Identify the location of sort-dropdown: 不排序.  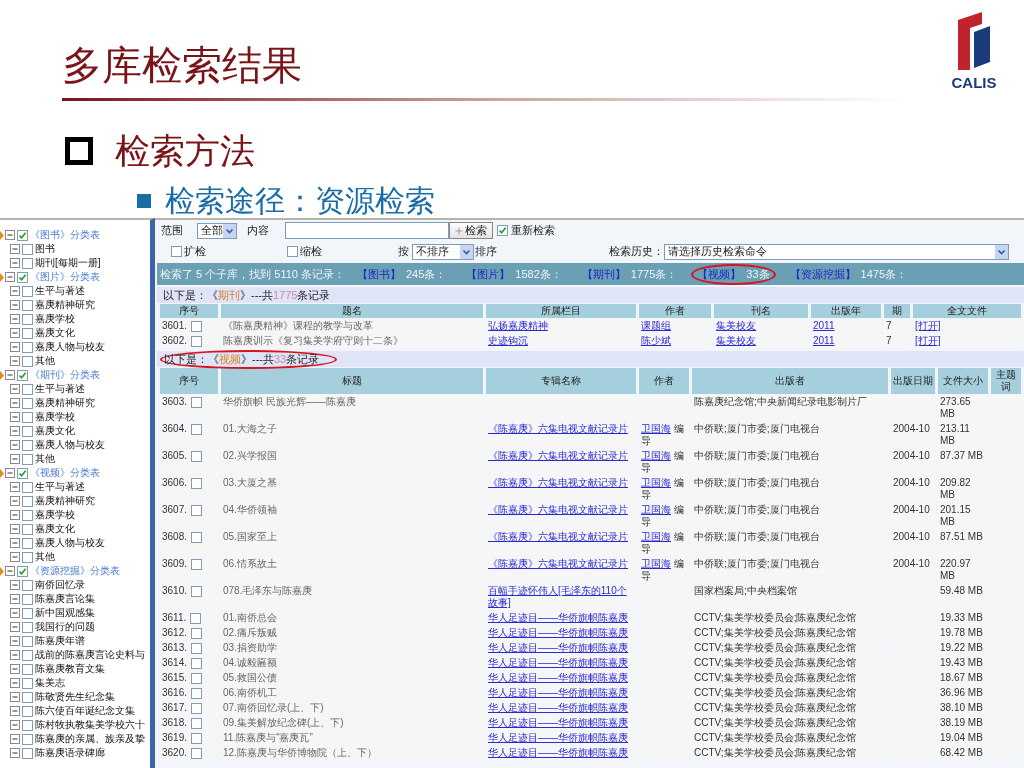
(443, 251).